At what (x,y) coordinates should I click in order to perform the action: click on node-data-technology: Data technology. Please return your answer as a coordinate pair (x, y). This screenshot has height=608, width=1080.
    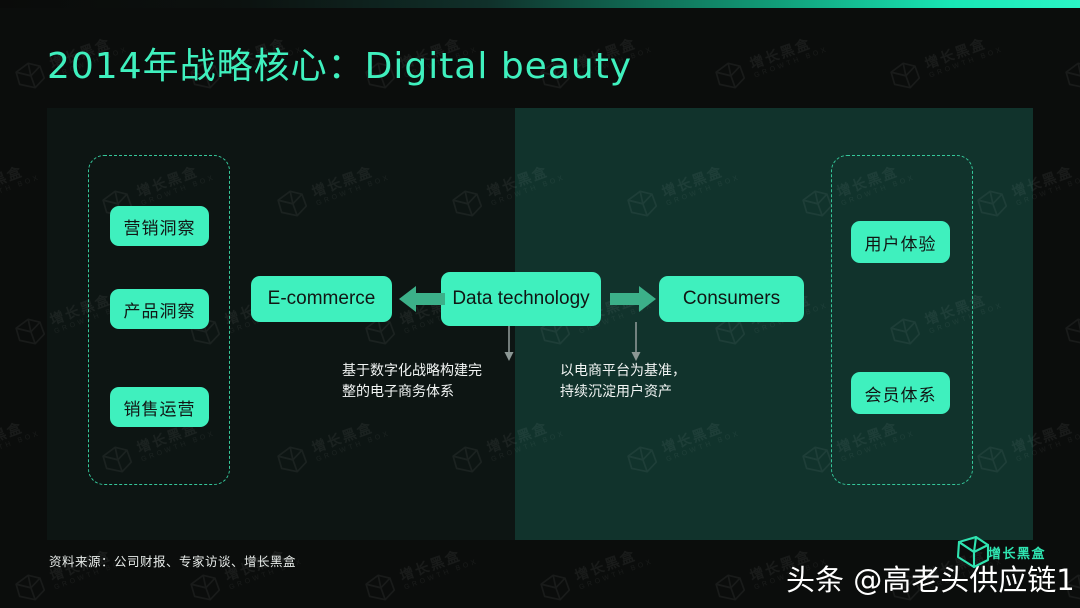
    Looking at the image, I should click on (521, 299).